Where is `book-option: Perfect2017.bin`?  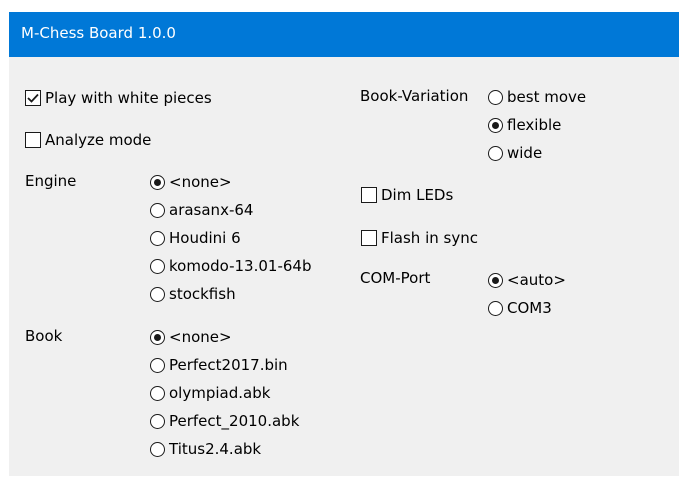
book-option: Perfect2017.bin is located at coordinates (219, 365).